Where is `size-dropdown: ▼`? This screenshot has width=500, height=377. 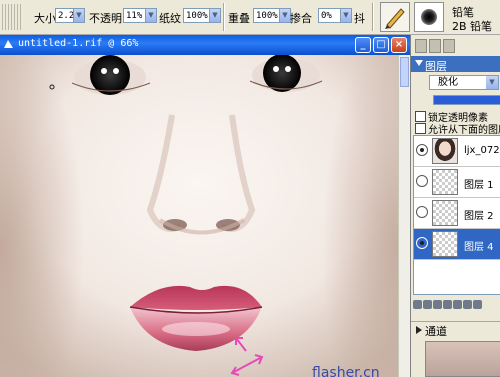
size-dropdown: ▼ is located at coordinates (79, 15).